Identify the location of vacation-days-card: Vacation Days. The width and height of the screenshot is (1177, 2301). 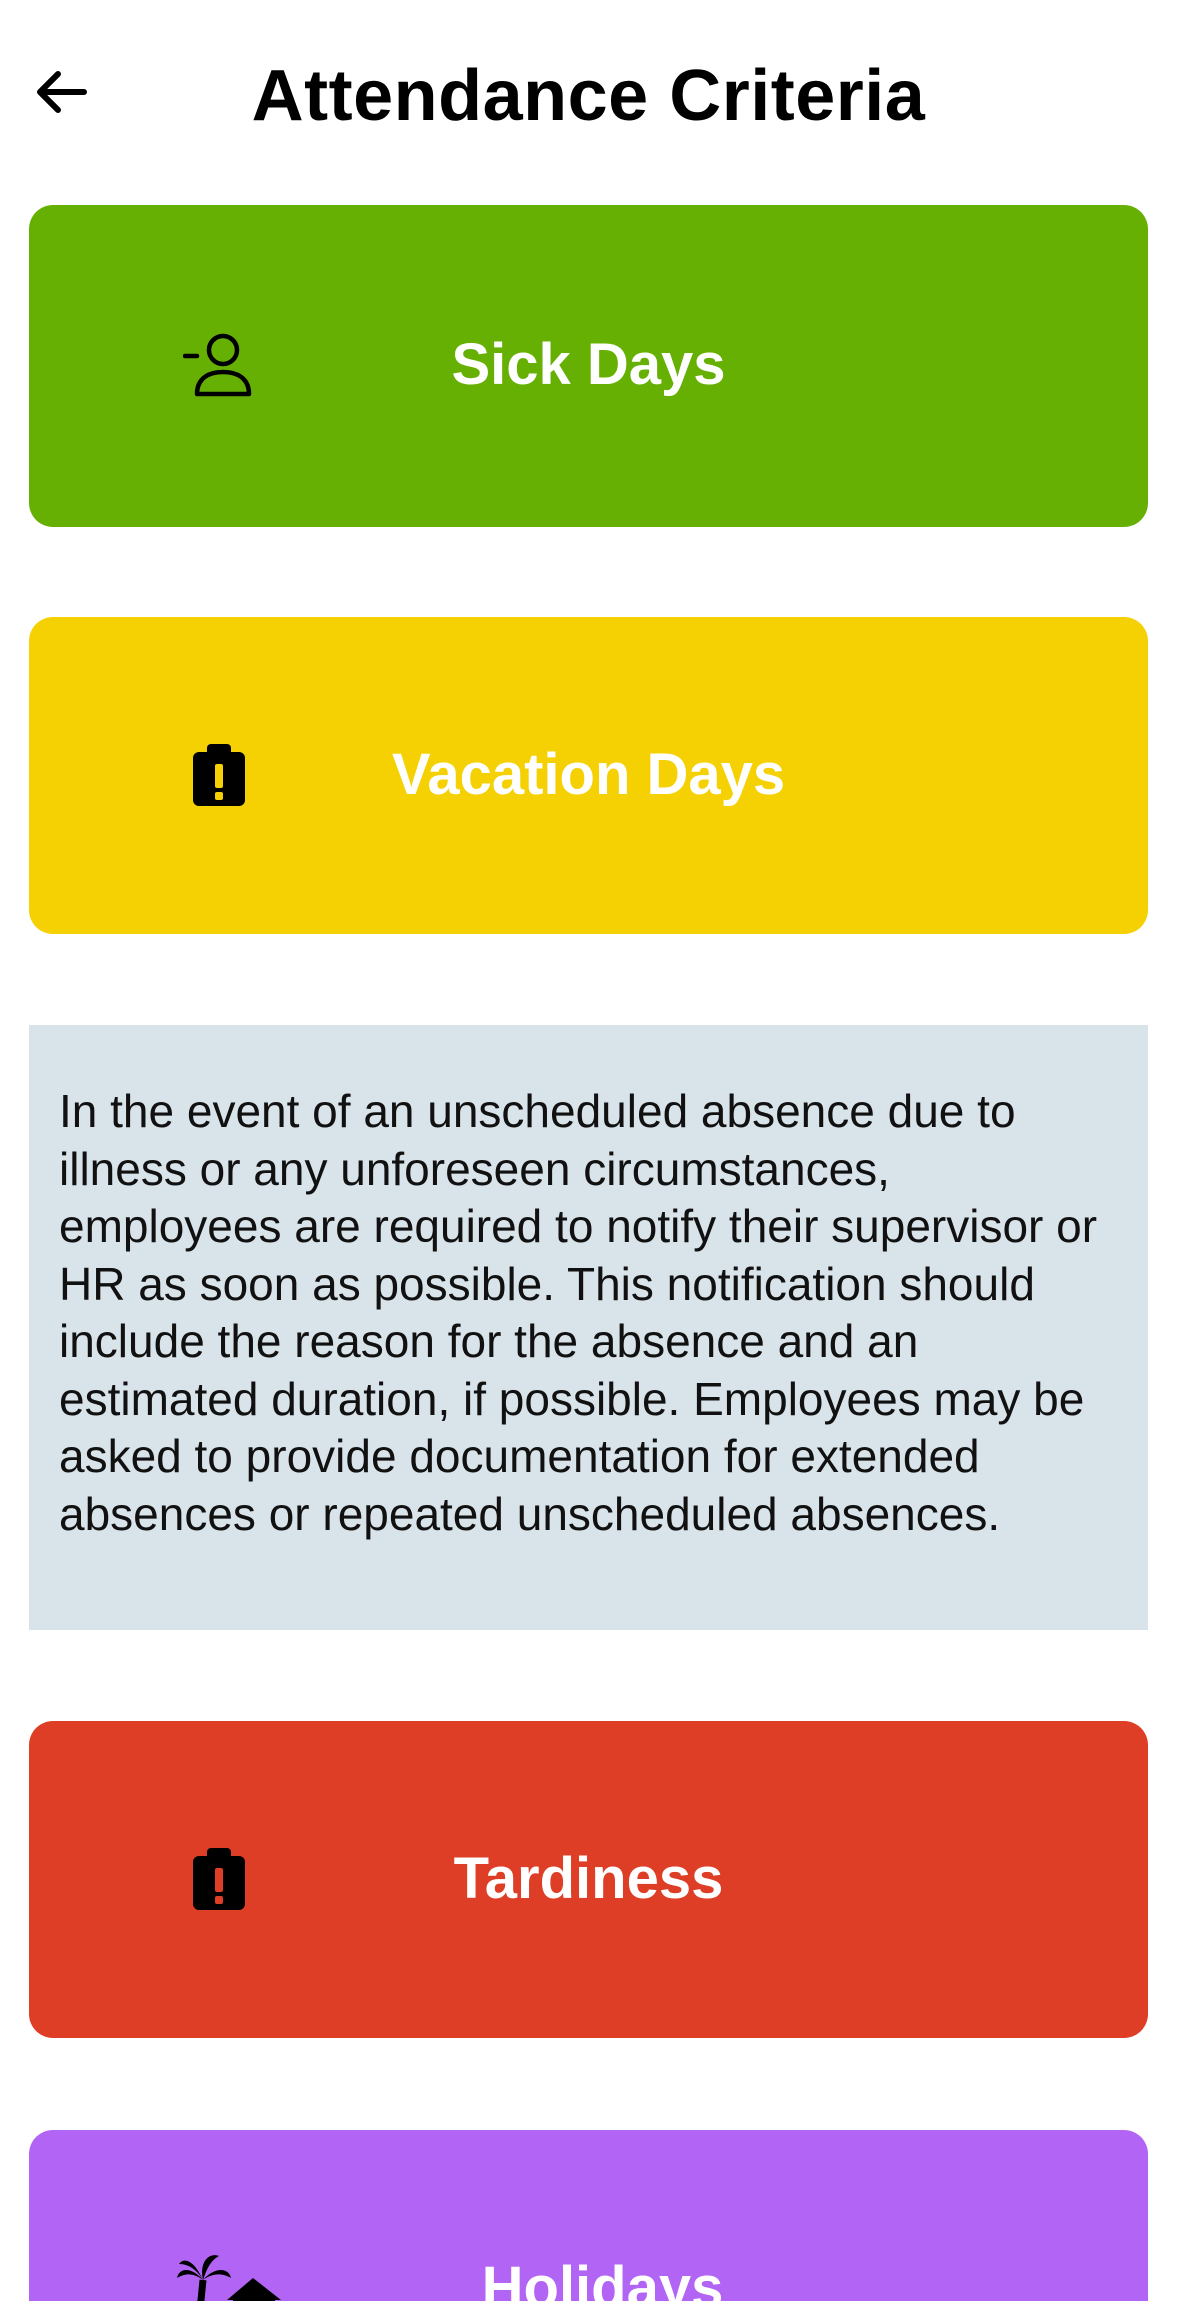
(588, 775).